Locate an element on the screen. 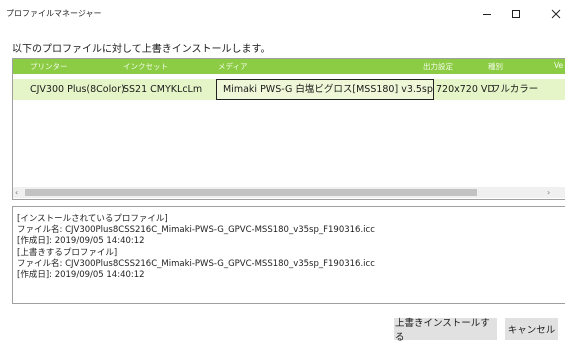 This screenshot has height=352, width=565. table-header: プリンター インクセット メディア 出力設定 種別 Ve is located at coordinates (289, 66).